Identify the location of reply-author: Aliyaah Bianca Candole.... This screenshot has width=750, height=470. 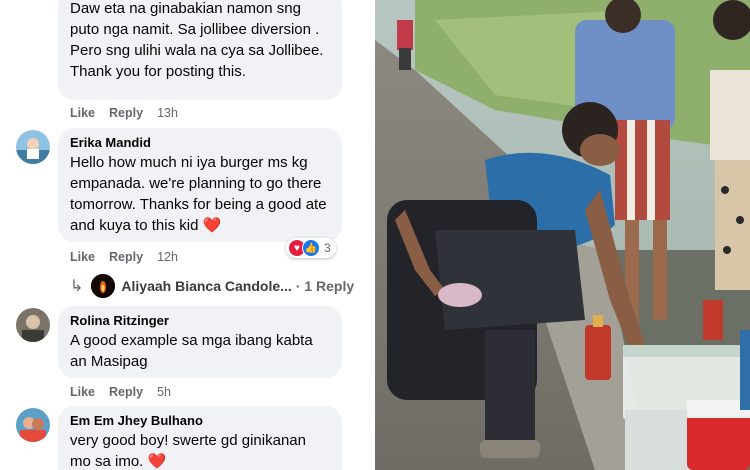
(206, 286).